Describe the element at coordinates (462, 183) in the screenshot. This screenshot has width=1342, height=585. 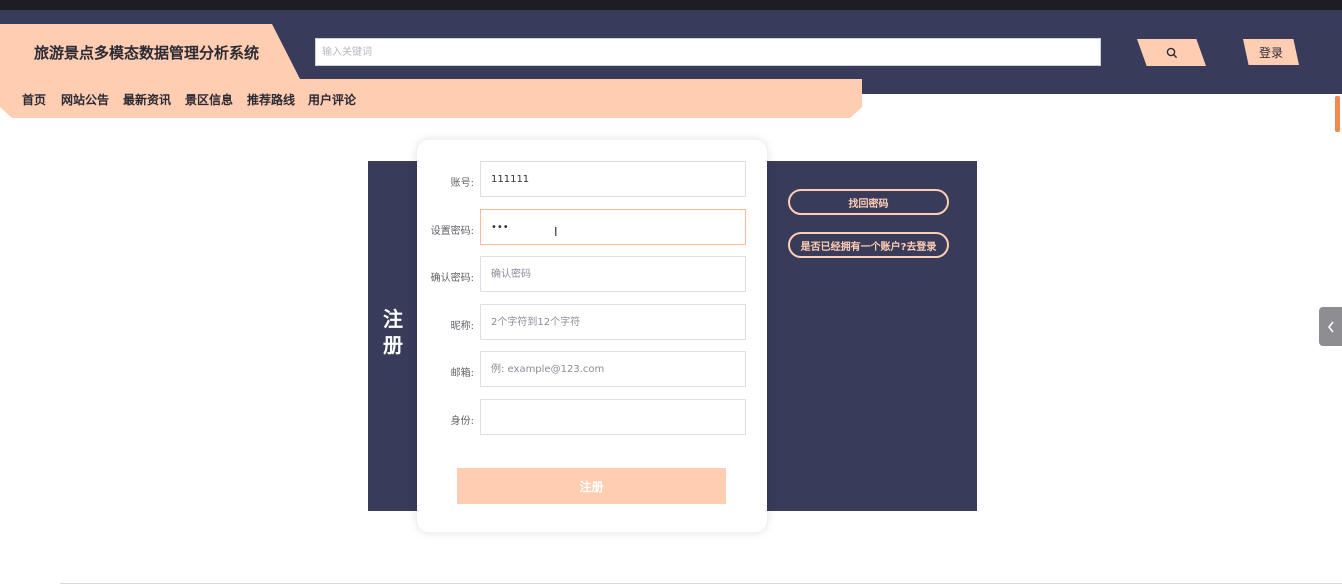
I see `account-label: 账号:` at that location.